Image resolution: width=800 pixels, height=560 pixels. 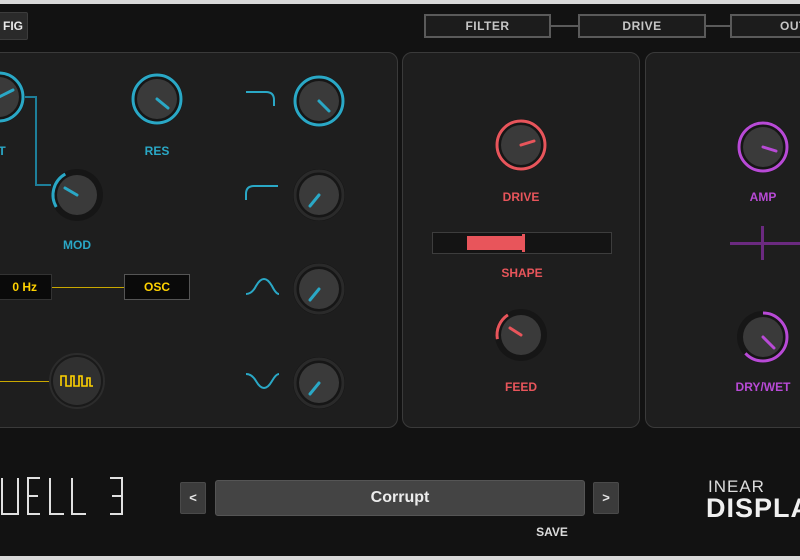 What do you see at coordinates (763, 147) in the screenshot?
I see `amp-knob` at bounding box center [763, 147].